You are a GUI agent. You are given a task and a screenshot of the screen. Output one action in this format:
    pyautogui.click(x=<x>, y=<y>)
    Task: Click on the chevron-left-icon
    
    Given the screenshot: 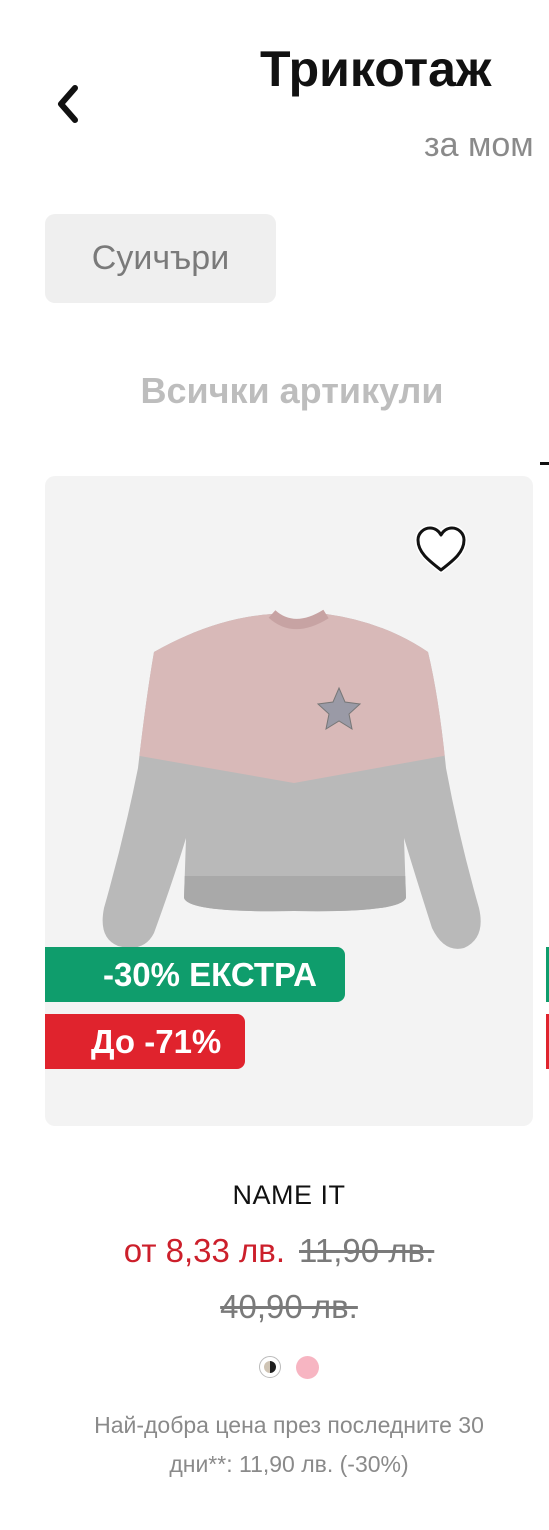 What is the action you would take?
    pyautogui.click(x=68, y=104)
    